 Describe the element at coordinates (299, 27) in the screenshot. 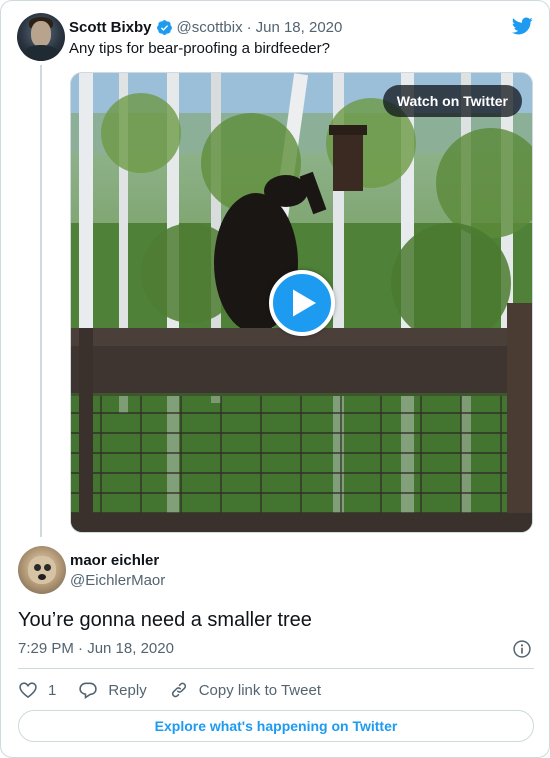

I see `tweet-date: Jun 18, 2020` at that location.